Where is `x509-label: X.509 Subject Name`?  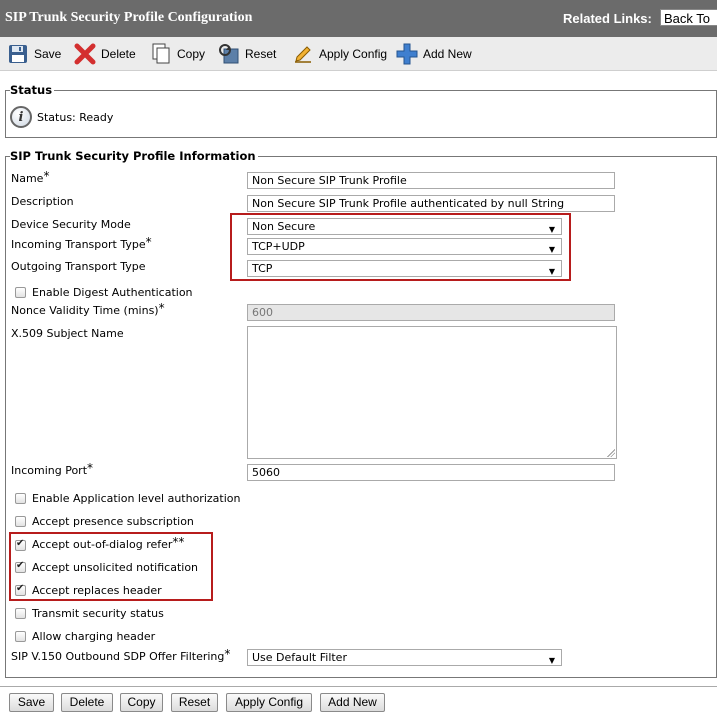 x509-label: X.509 Subject Name is located at coordinates (67, 333).